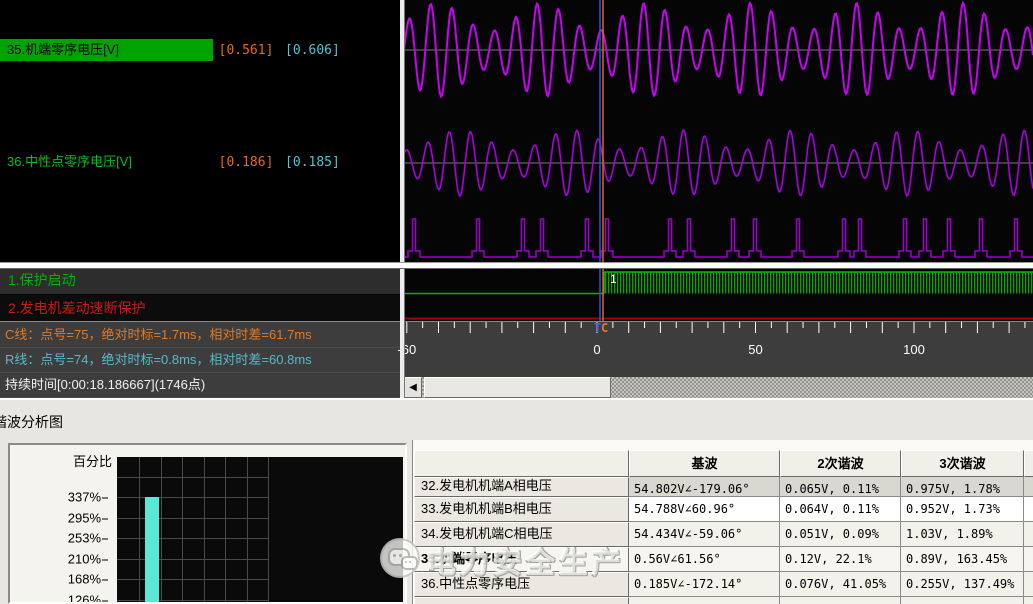  Describe the element at coordinates (704, 487) in the screenshot. I see `table-cell: 54.802V∠-179.06°` at that location.